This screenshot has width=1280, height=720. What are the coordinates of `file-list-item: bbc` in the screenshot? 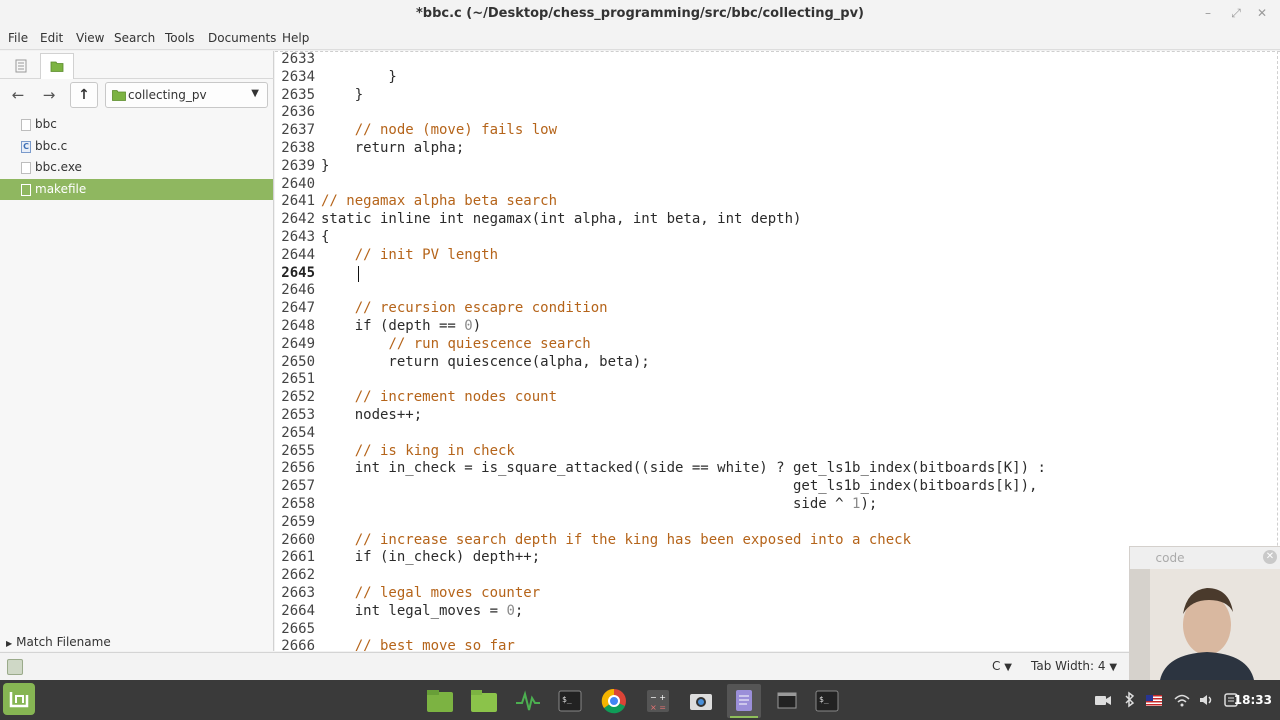 It's located at (136, 124).